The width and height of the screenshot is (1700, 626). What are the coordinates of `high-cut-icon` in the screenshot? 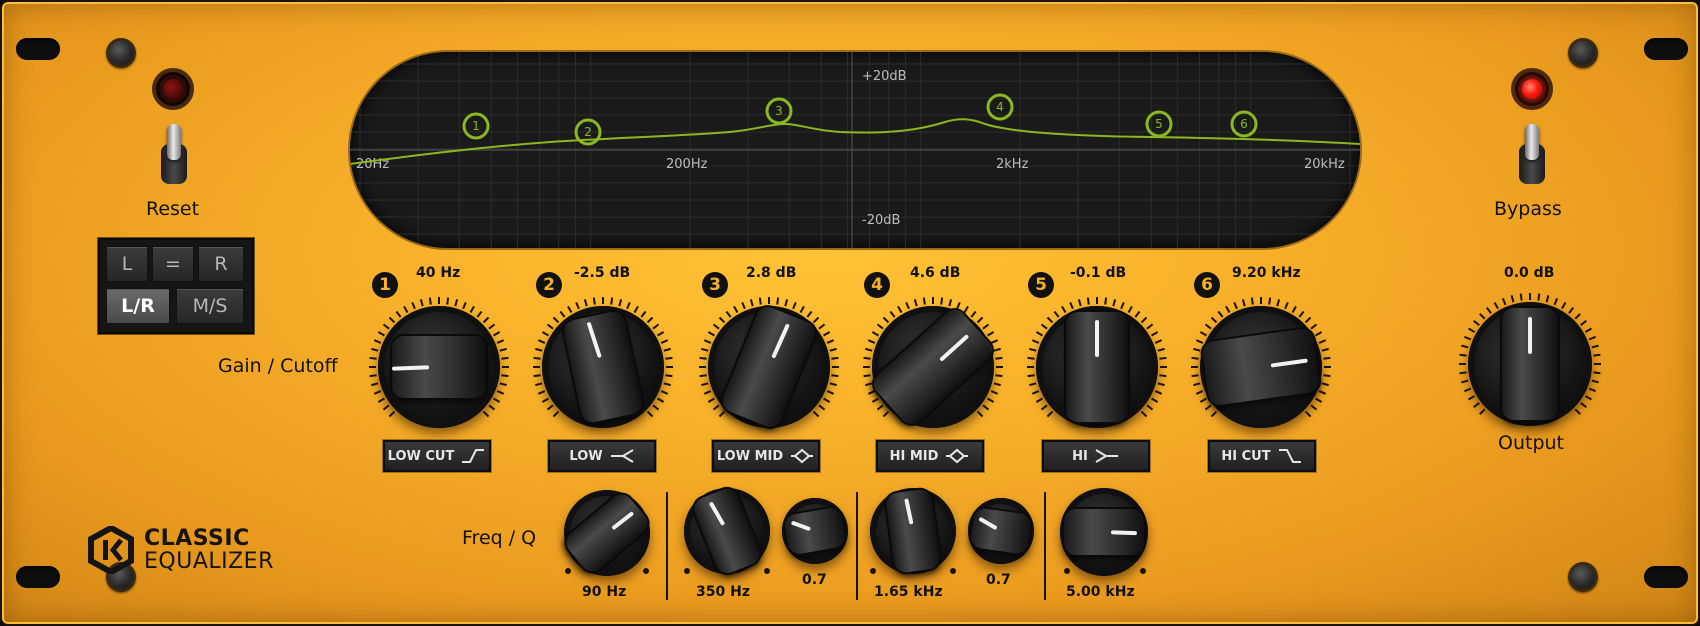 It's located at (1289, 456).